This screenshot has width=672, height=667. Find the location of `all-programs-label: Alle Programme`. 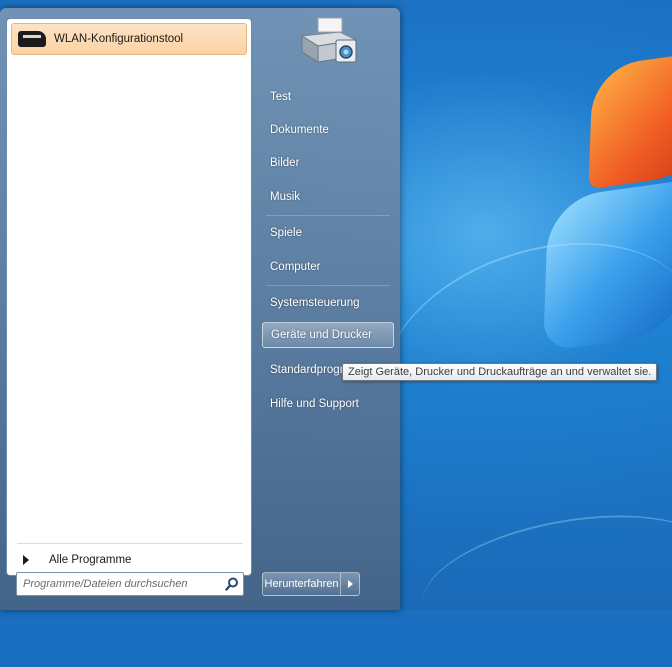

all-programs-label: Alle Programme is located at coordinates (90, 560).